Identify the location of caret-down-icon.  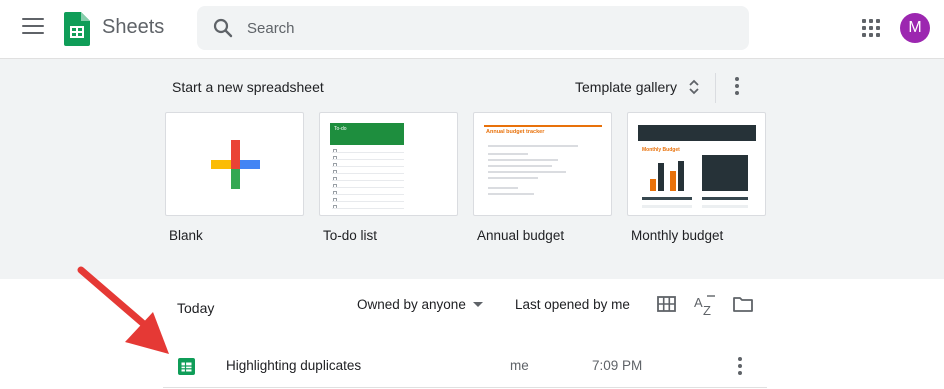
(477, 304).